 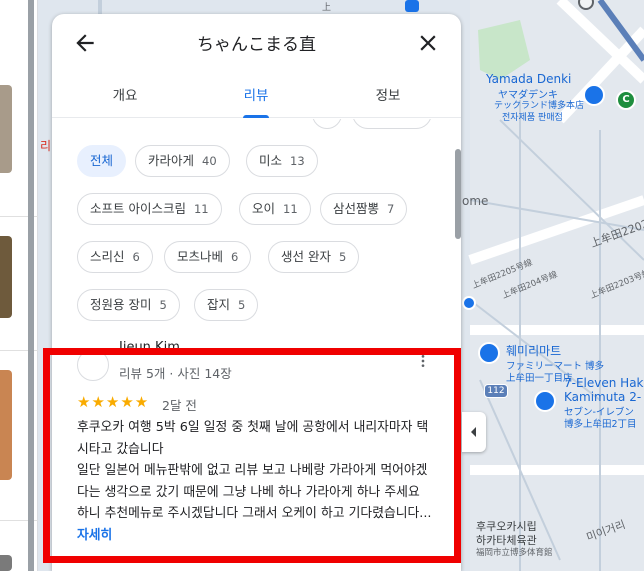 I want to click on chip-surishin: 스리신 6, so click(x=115, y=257).